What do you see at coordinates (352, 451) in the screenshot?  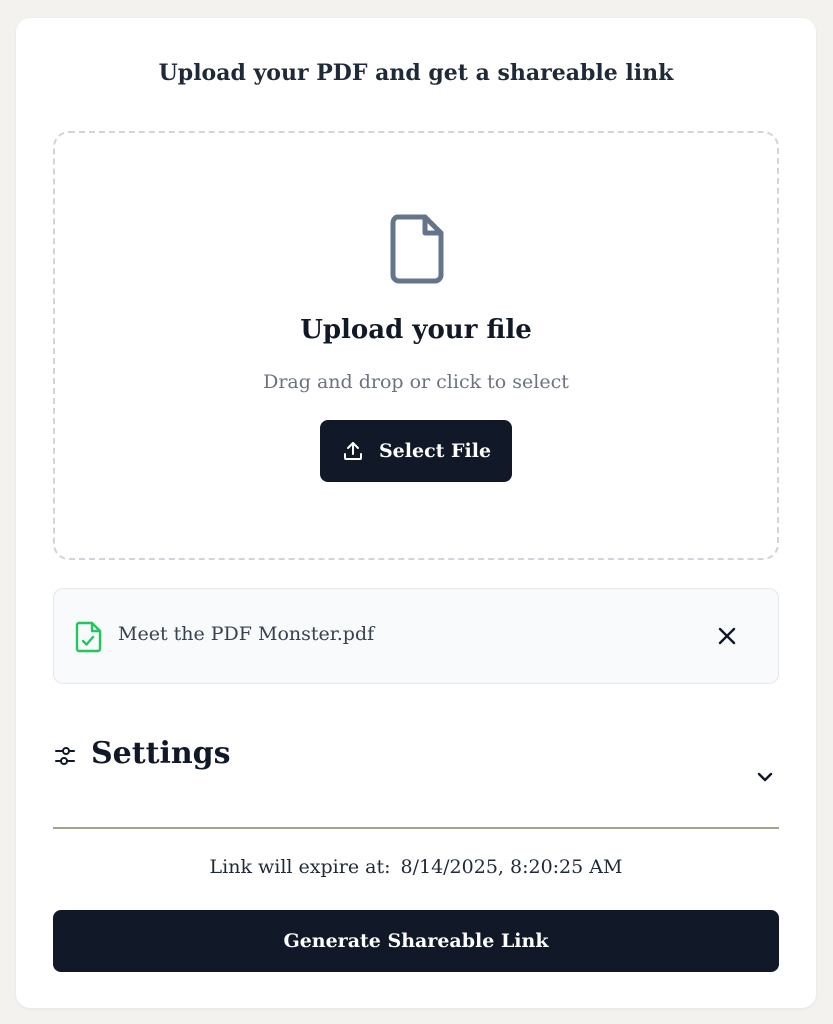 I see `upload-icon` at bounding box center [352, 451].